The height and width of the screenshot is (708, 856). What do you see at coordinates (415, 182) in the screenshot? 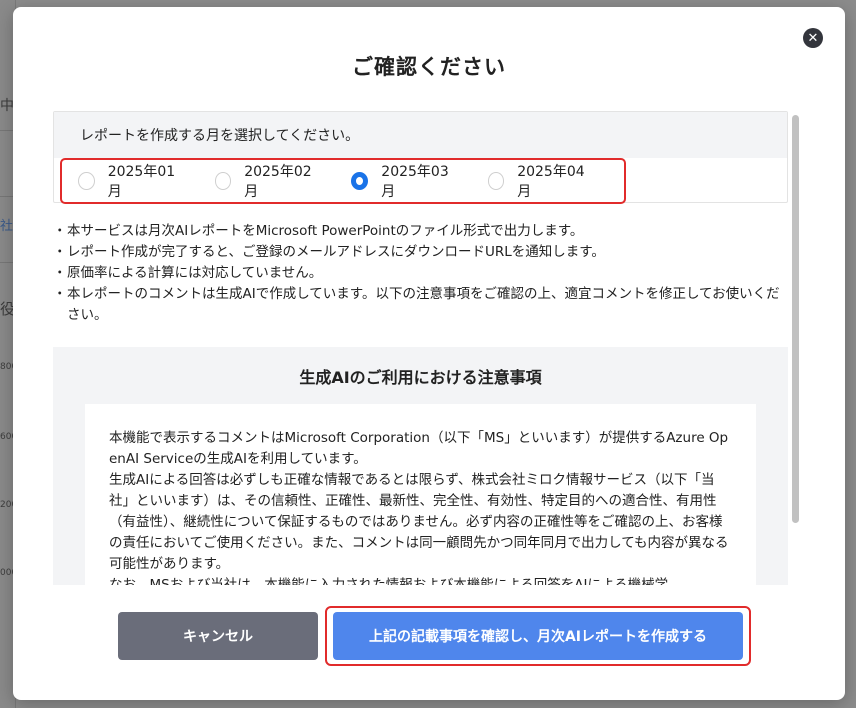
I see `month-option-label: 2025年03月` at bounding box center [415, 182].